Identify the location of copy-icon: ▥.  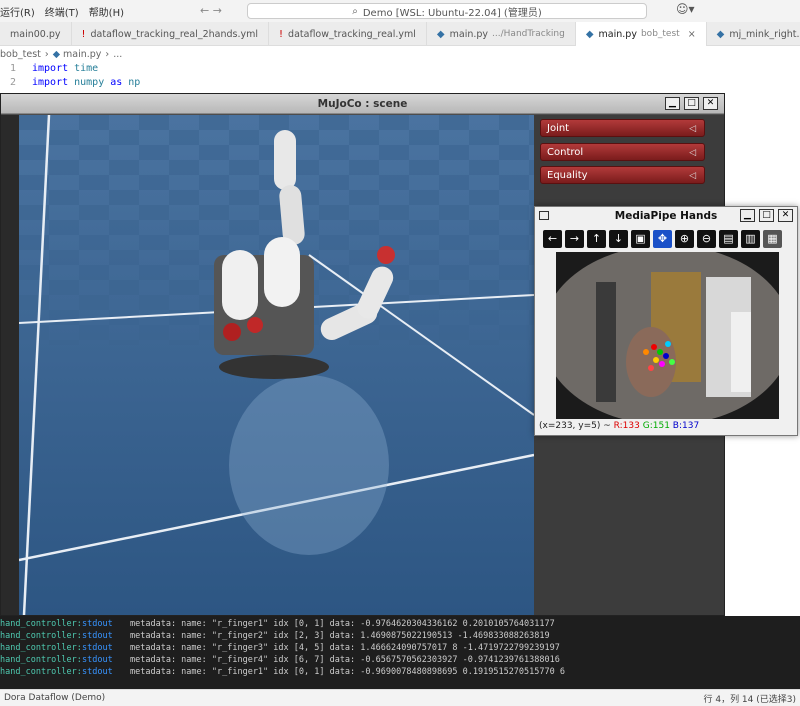
(750, 239).